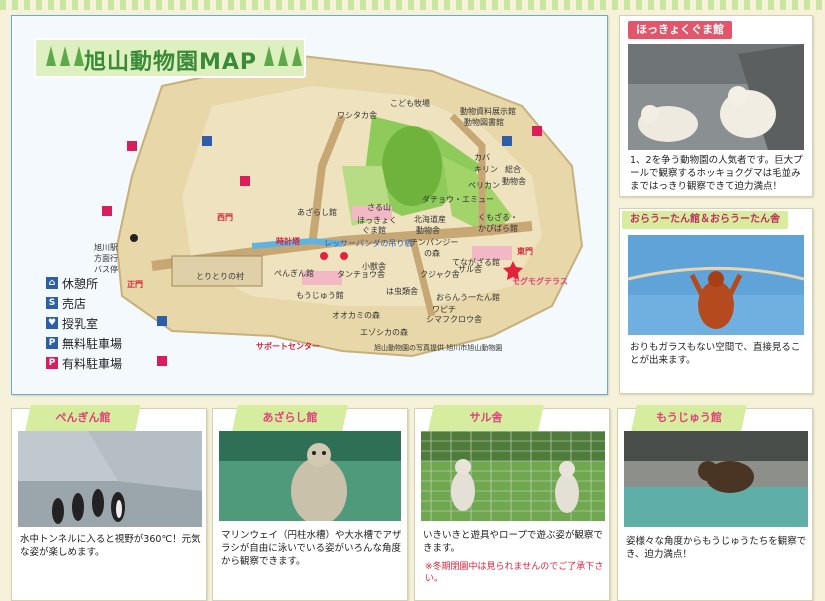 This screenshot has height=601, width=825. What do you see at coordinates (514, 573) in the screenshot?
I see `monkey-winter-note: ※冬期閉園中は見られませんのでご了承下さい。` at bounding box center [514, 573].